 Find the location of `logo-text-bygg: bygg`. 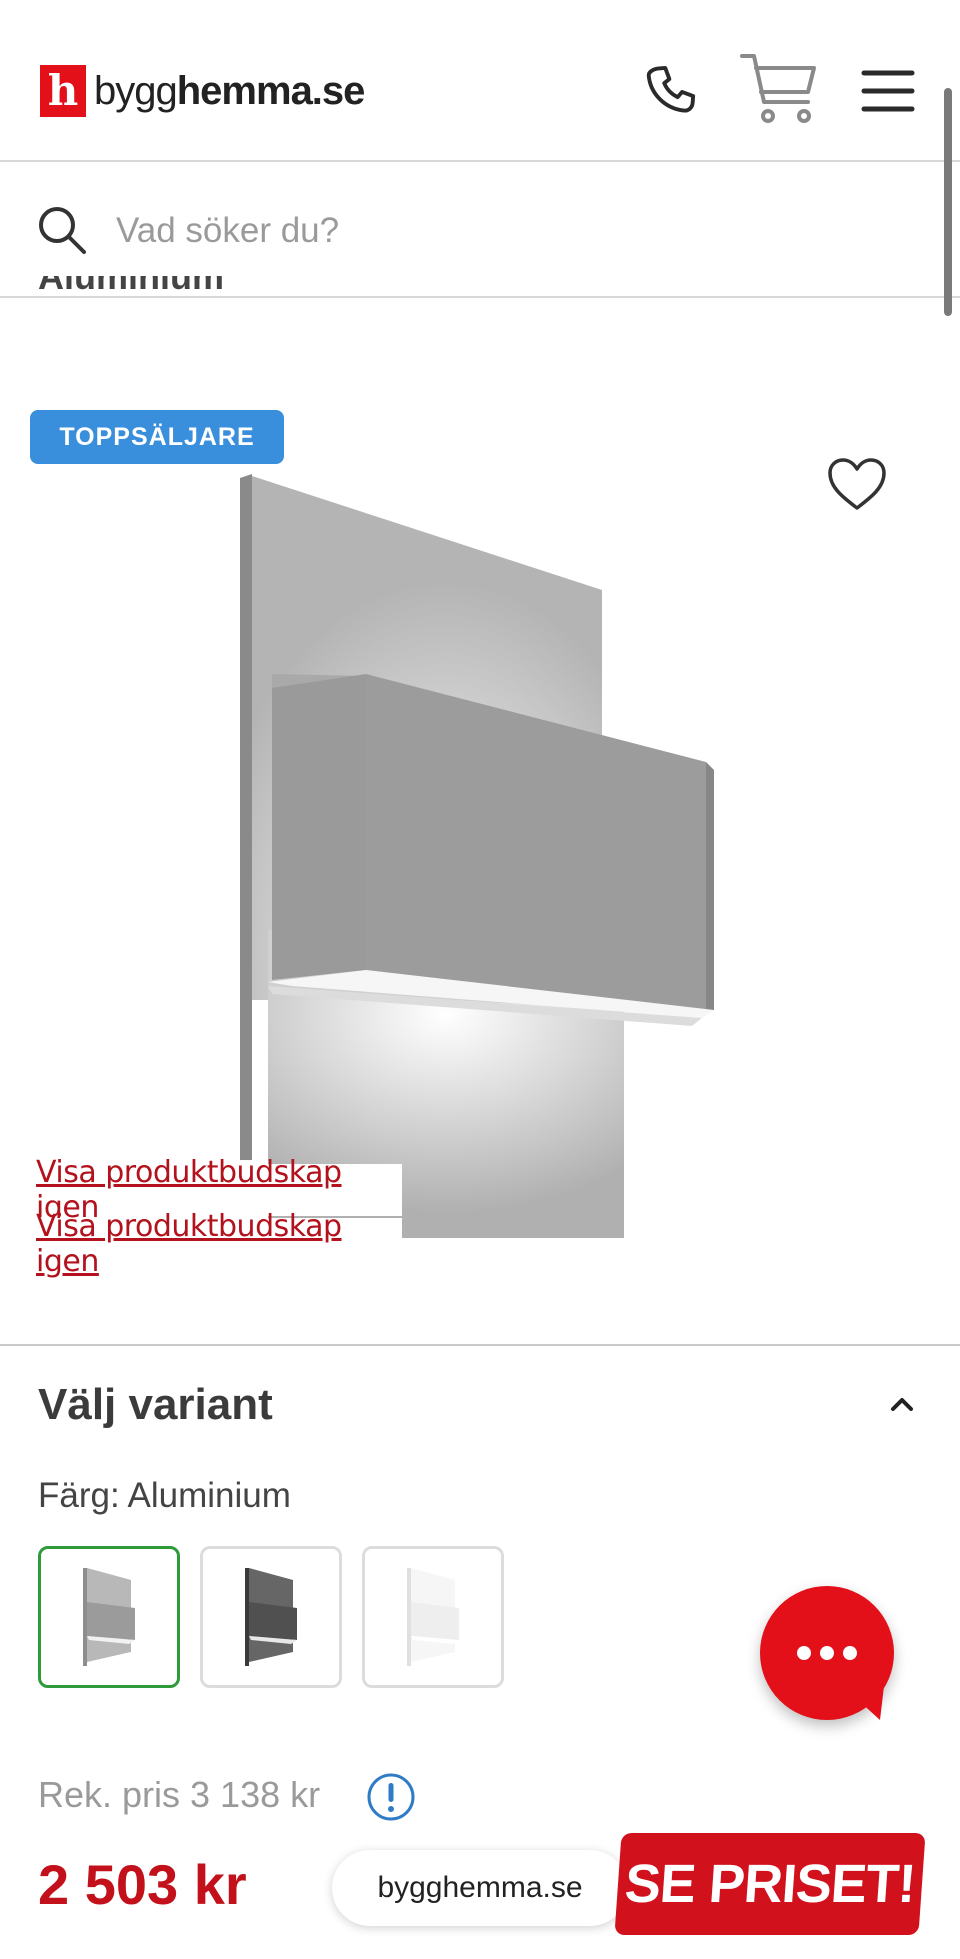

logo-text-bygg: bygg is located at coordinates (136, 90).